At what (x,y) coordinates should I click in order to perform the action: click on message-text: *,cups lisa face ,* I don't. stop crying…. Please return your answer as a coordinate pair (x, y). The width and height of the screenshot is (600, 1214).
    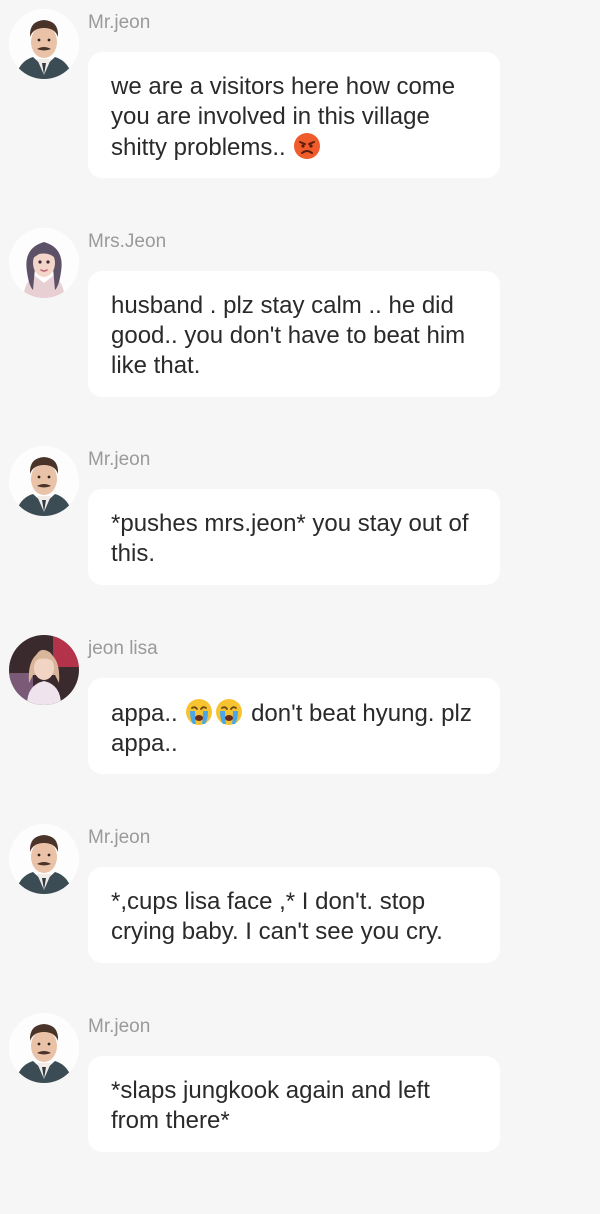
    Looking at the image, I should click on (277, 916).